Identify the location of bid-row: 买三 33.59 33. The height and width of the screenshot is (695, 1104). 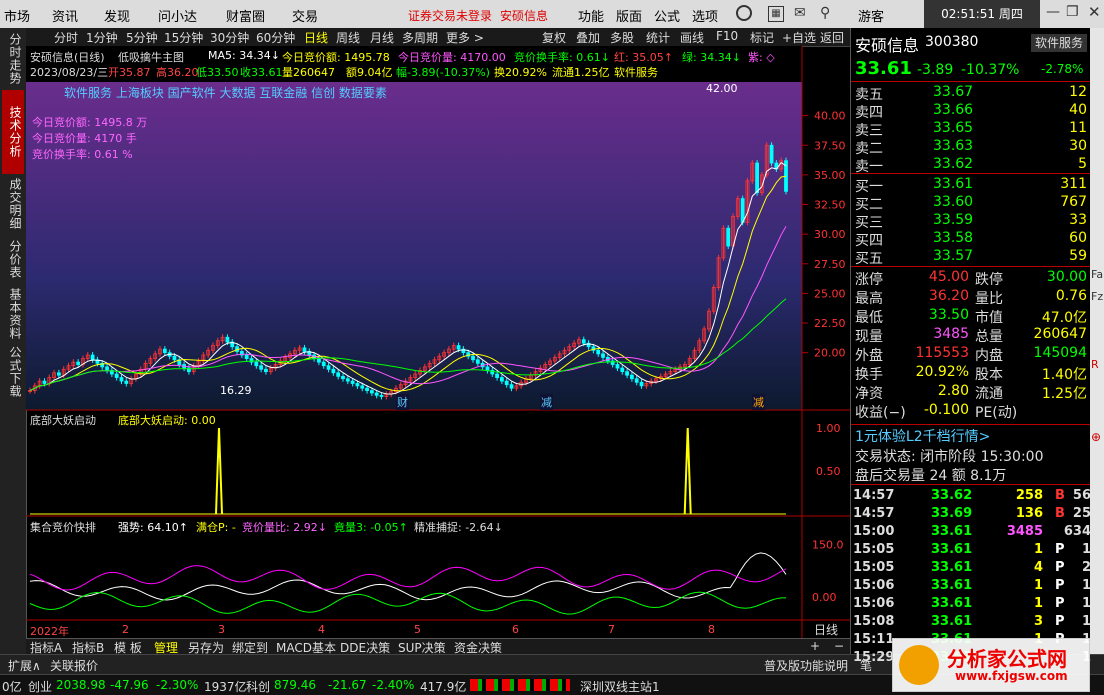
(971, 221).